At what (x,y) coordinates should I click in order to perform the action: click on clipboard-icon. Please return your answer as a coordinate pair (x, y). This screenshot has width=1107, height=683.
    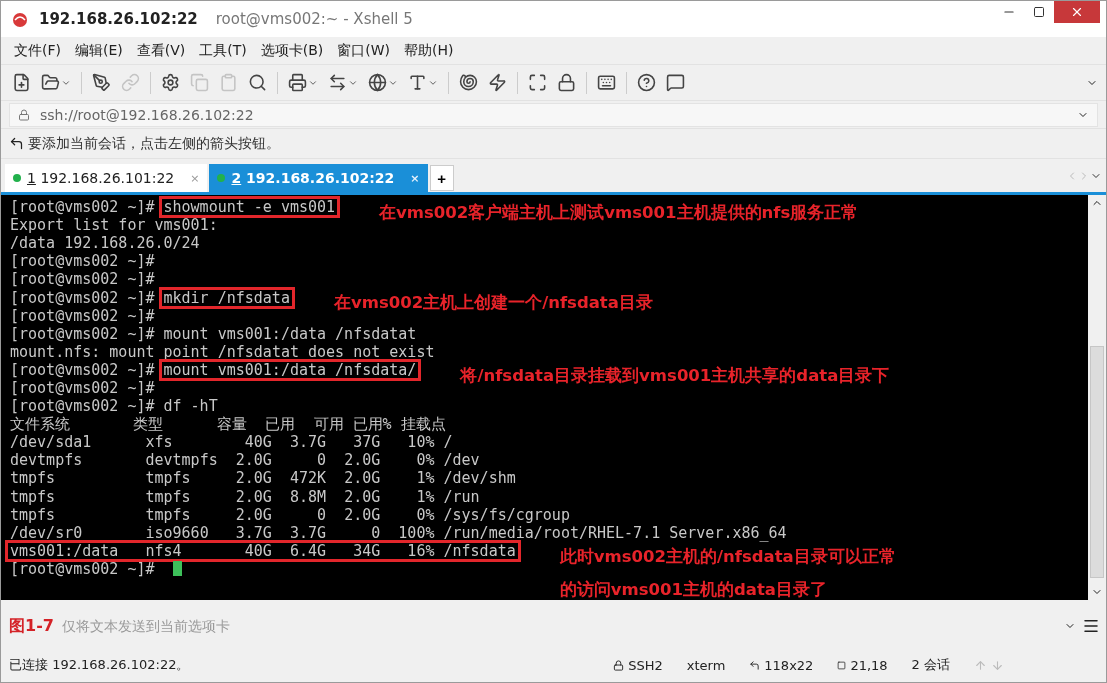
    Looking at the image, I should click on (228, 82).